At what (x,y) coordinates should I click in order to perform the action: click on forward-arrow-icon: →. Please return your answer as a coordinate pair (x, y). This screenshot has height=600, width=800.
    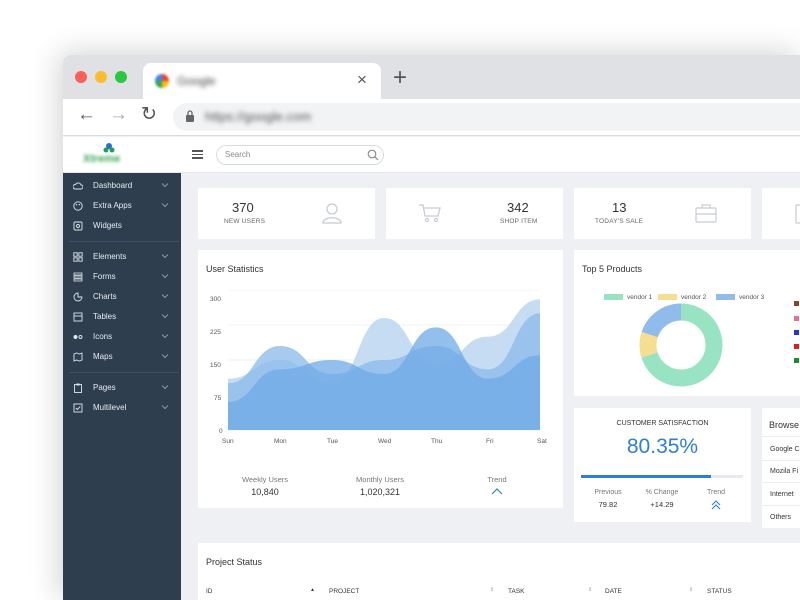
    Looking at the image, I should click on (118, 115).